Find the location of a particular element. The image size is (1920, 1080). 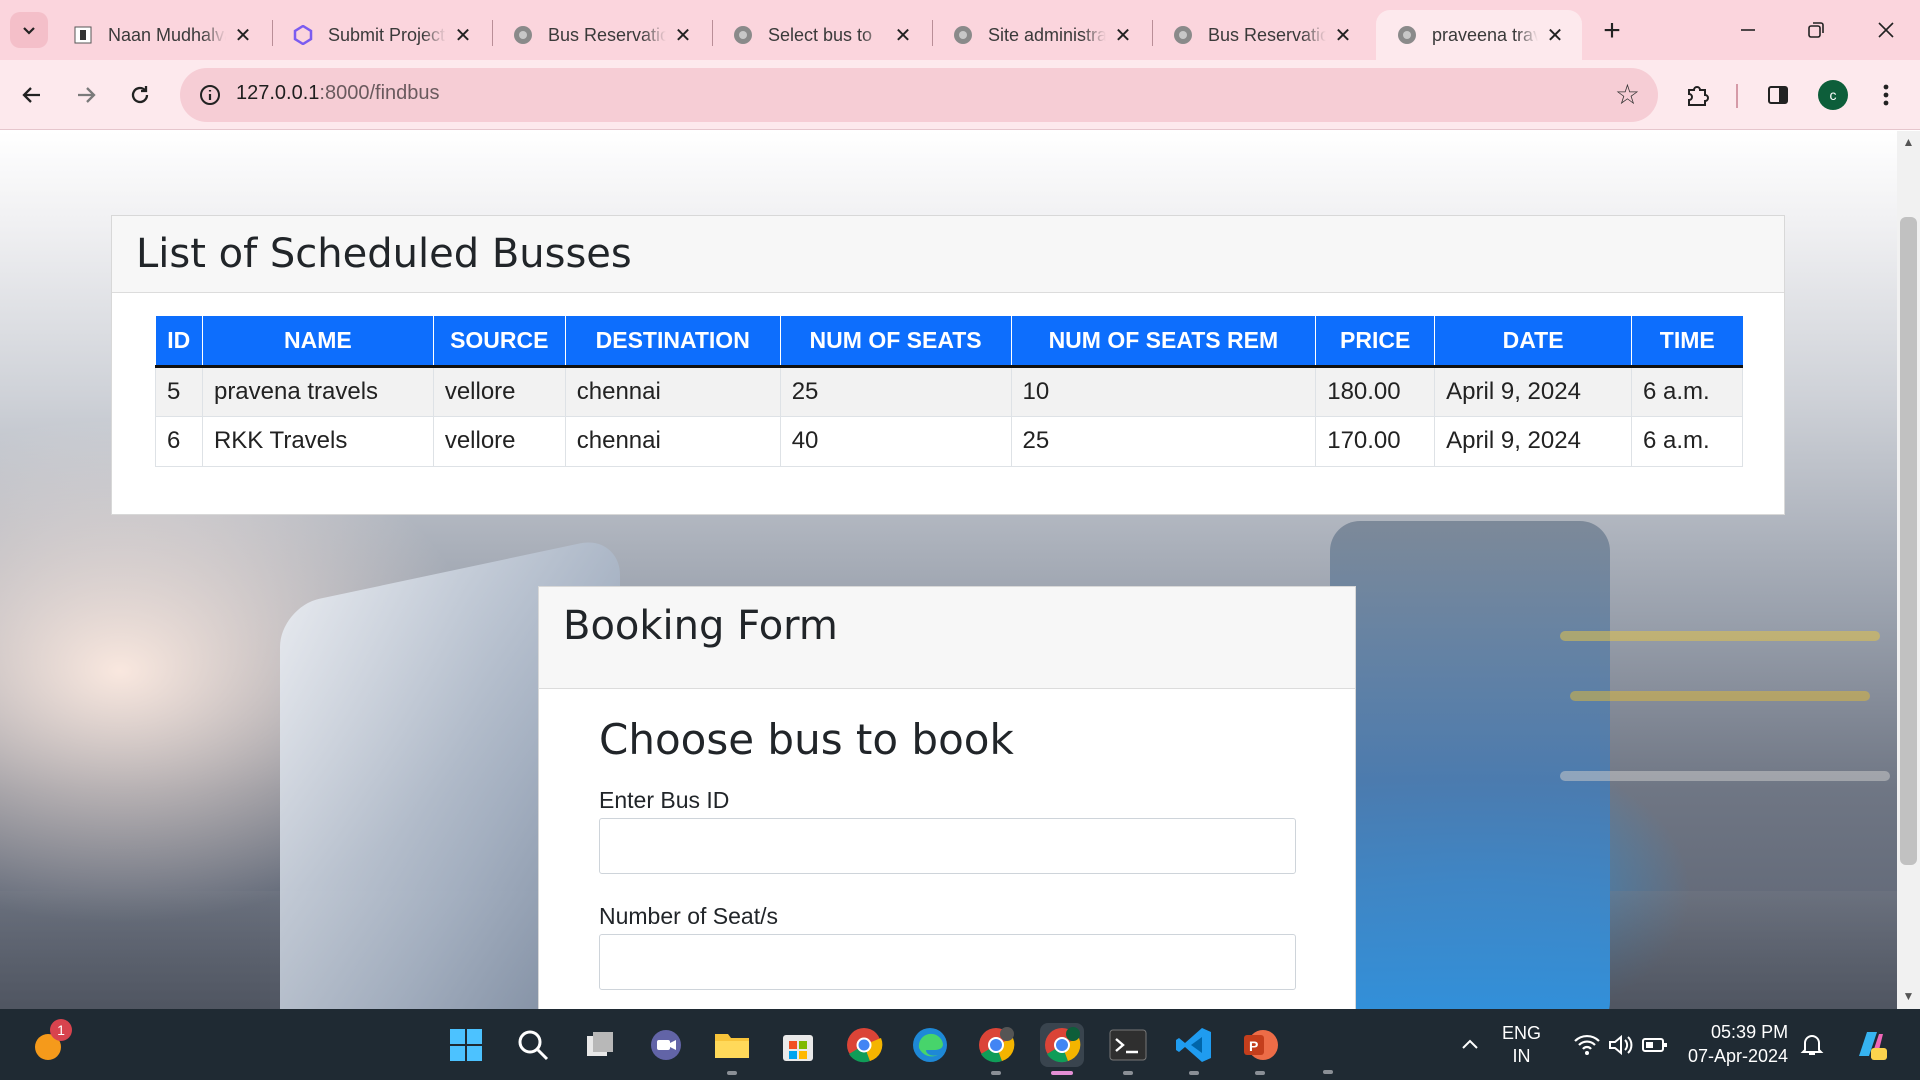

column-header-num-of-seats: NUM OF SEATS is located at coordinates (896, 342).